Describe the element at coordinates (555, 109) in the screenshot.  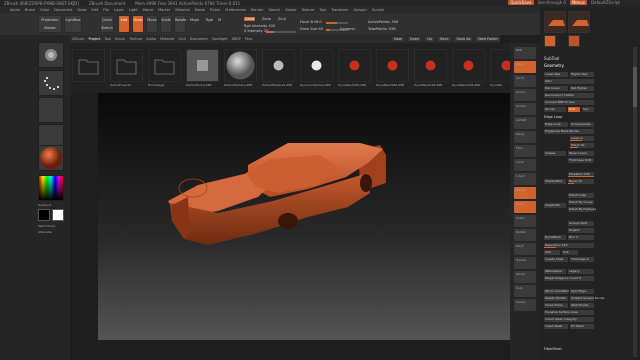
I see `divide-button: Divide` at that location.